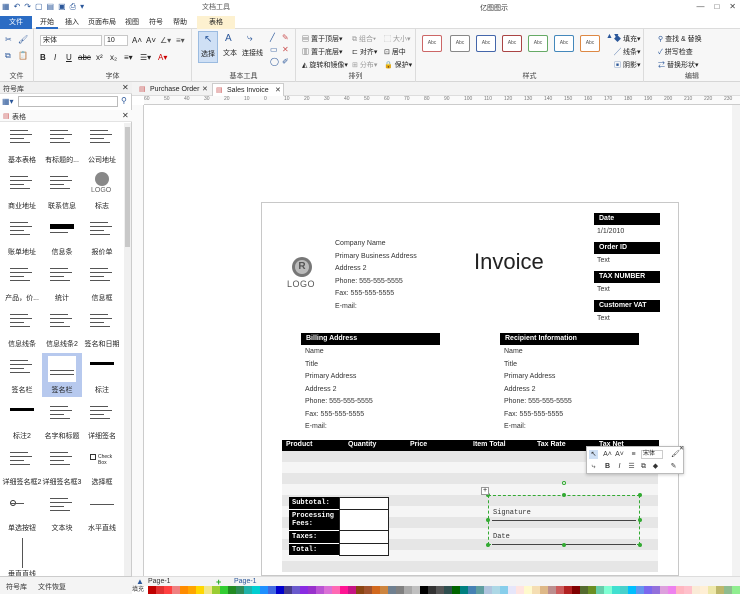  What do you see at coordinates (180, 22) in the screenshot?
I see `tab-help: 帮助` at bounding box center [180, 22].